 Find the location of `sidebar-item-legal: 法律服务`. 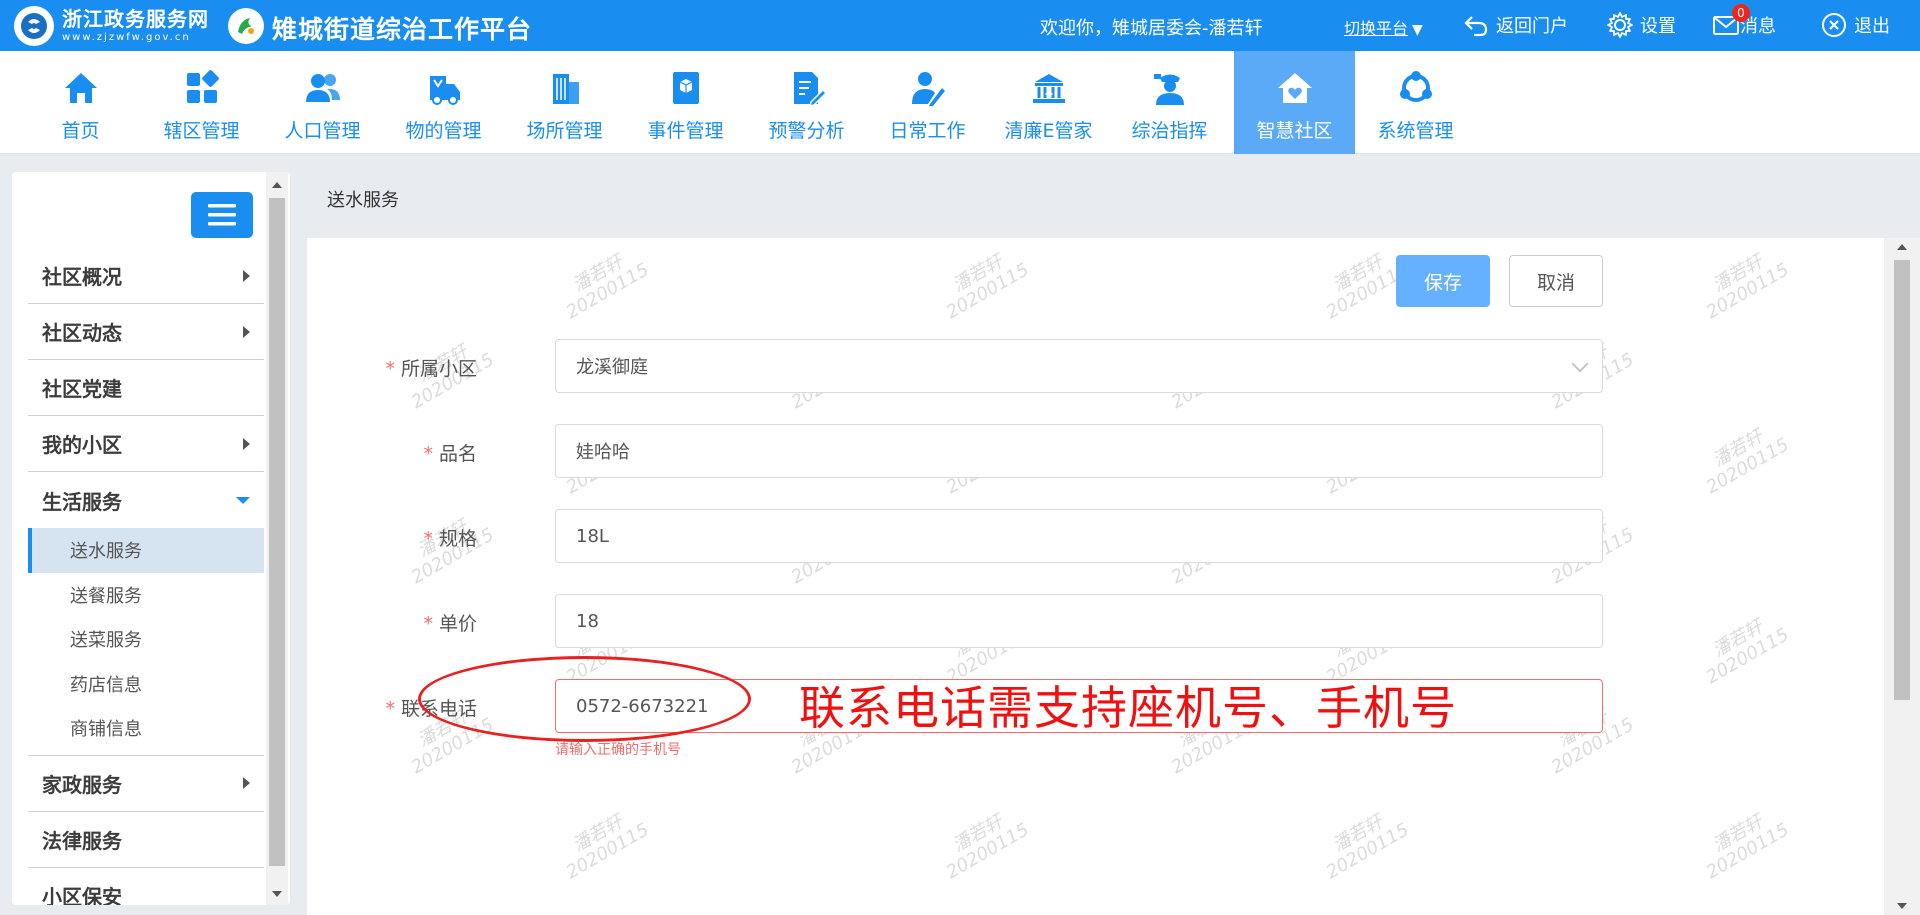

sidebar-item-legal: 法律服务 is located at coordinates (146, 840).